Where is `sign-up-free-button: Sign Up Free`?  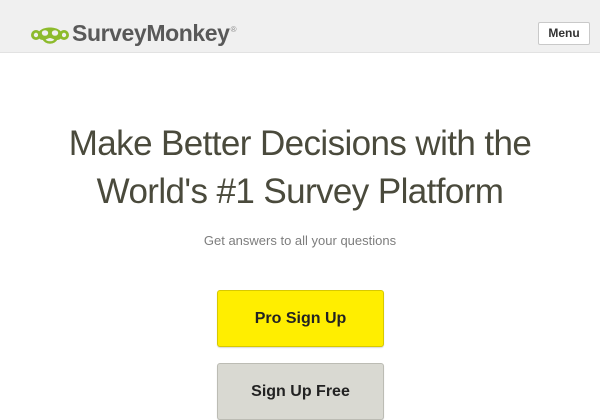
sign-up-free-button: Sign Up Free is located at coordinates (300, 391).